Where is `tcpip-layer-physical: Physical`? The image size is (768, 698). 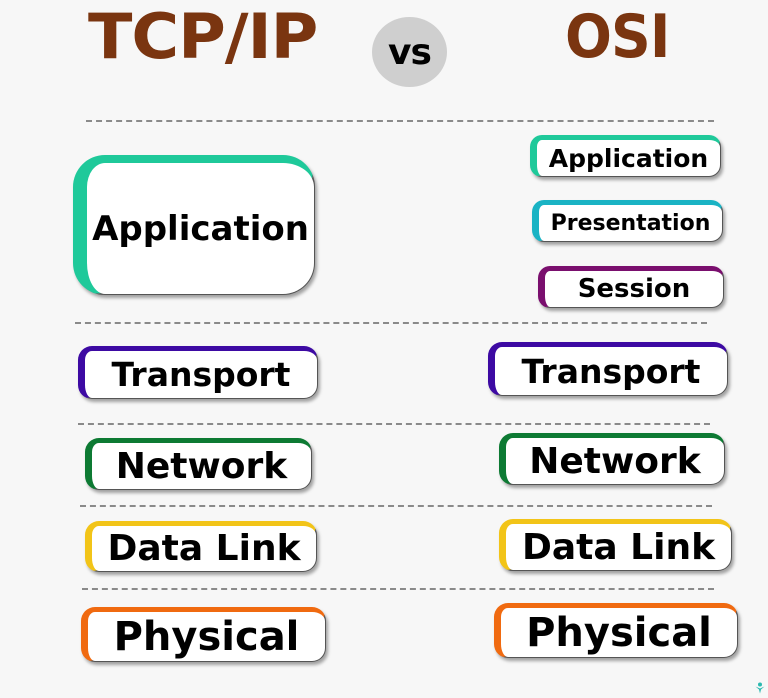 tcpip-layer-physical: Physical is located at coordinates (203, 634).